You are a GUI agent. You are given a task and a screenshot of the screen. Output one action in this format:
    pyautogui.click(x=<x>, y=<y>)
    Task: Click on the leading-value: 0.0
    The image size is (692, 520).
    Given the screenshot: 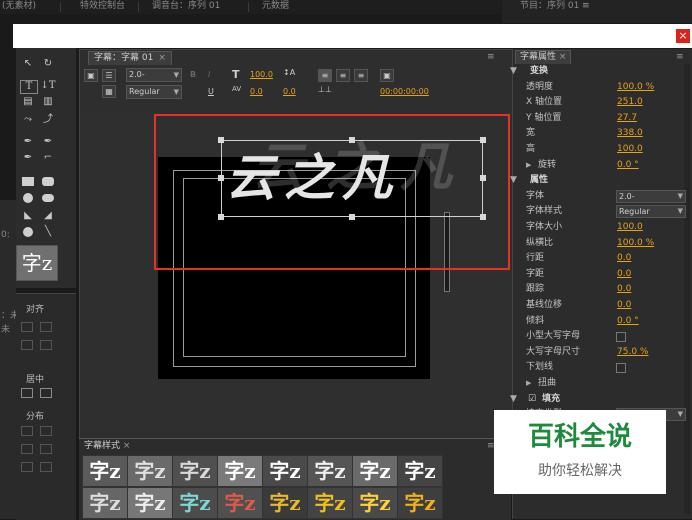 What is the action you would take?
    pyautogui.click(x=289, y=91)
    